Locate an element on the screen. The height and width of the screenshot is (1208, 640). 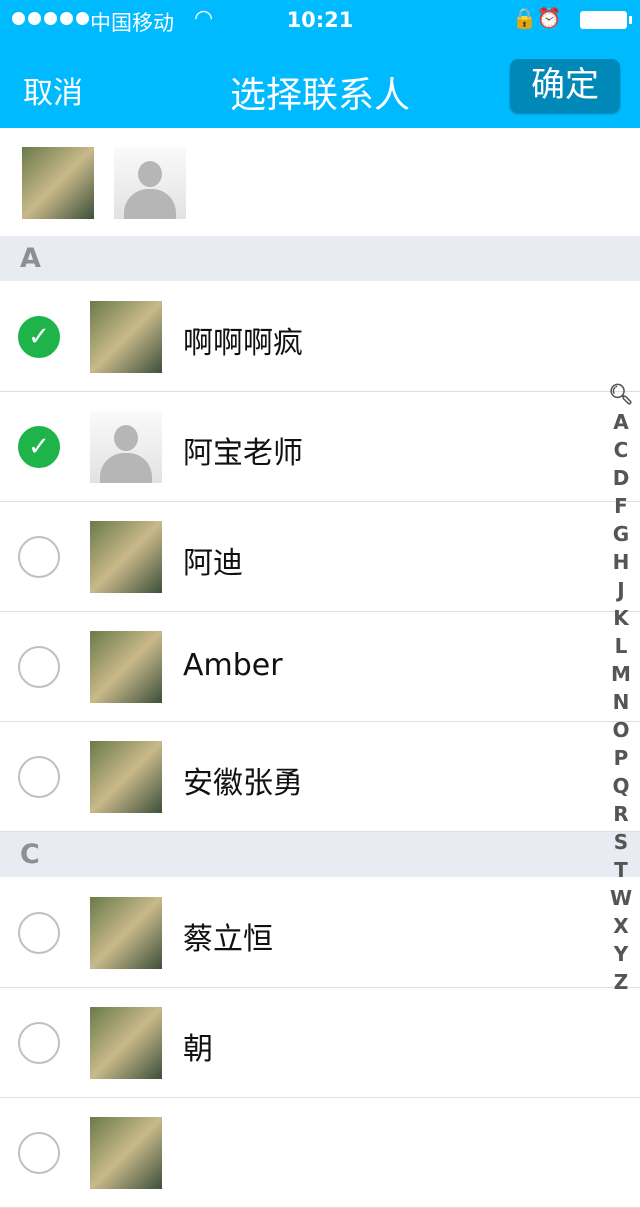
selected-contacts-bar is located at coordinates (320, 182).